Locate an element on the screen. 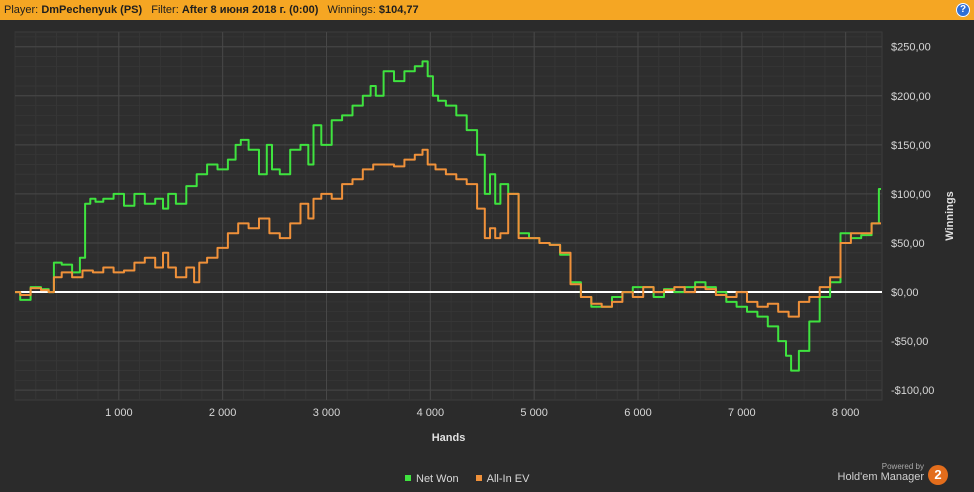 This screenshot has width=974, height=492. x-tick-label: 1 000 is located at coordinates (119, 413).